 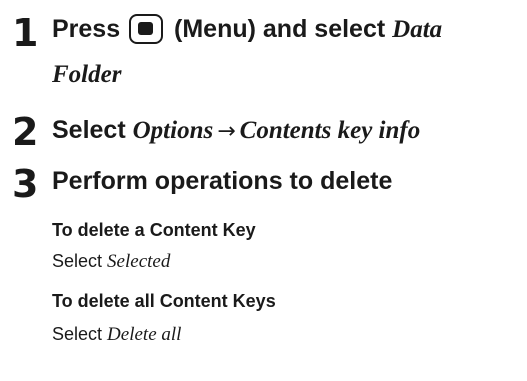 What do you see at coordinates (144, 334) in the screenshot?
I see `subsection-body-italic: Delete all` at bounding box center [144, 334].